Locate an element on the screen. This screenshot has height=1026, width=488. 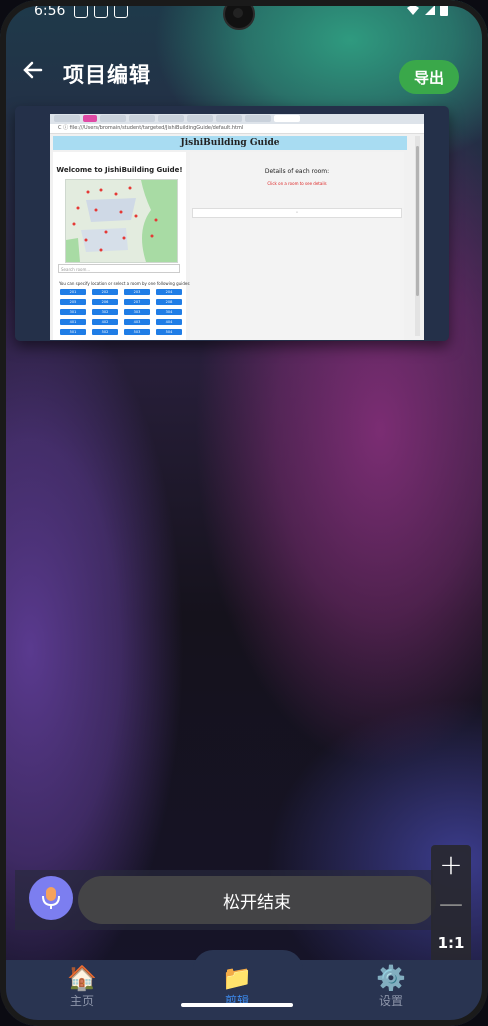
room-button: 402 is located at coordinates (105, 322).